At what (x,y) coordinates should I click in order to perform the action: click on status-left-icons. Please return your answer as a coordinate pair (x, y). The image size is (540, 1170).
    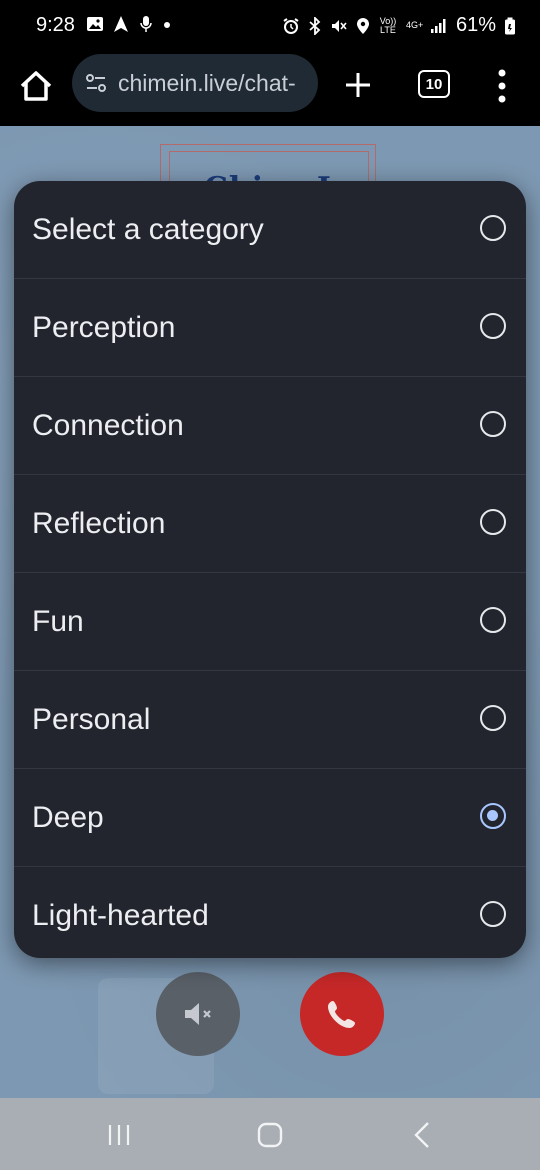
    Looking at the image, I should click on (129, 24).